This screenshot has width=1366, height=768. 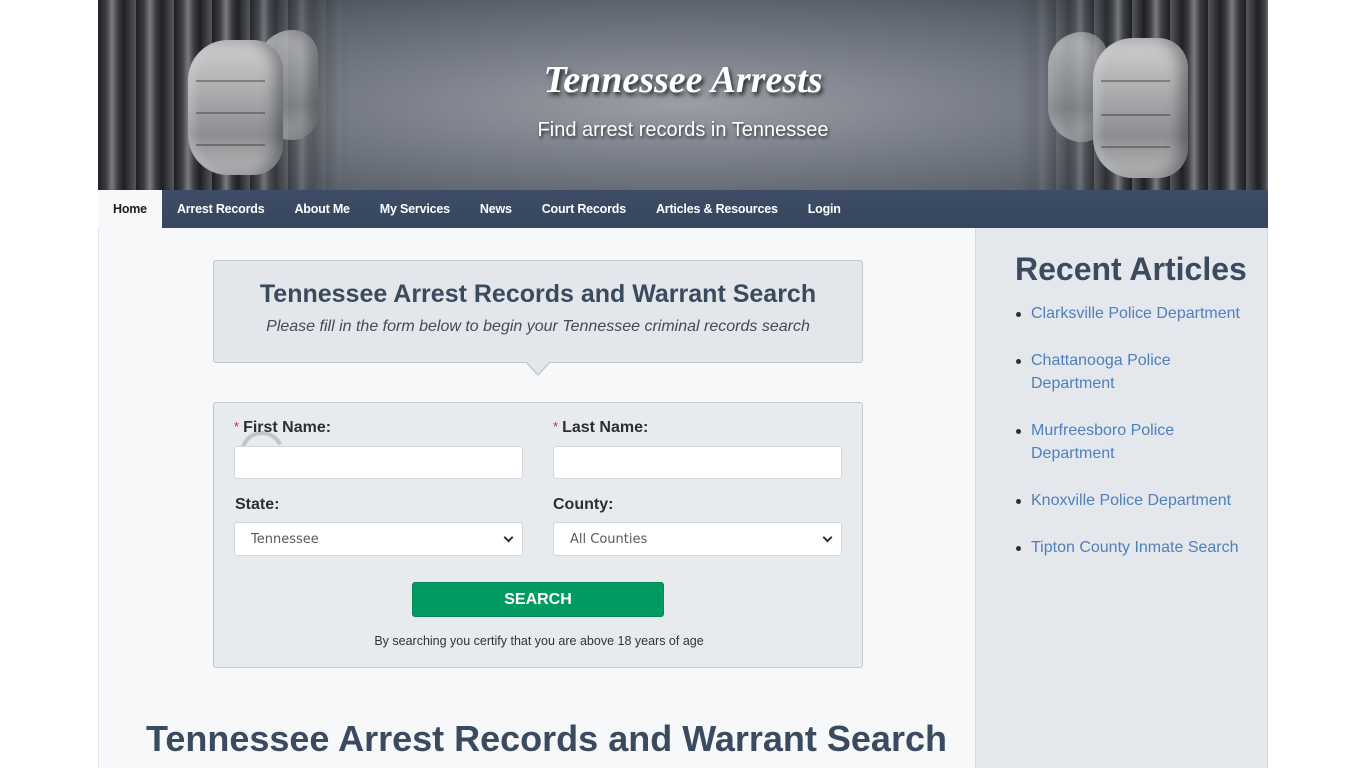 What do you see at coordinates (601, 427) in the screenshot?
I see `last-name-label: * Last Name:` at bounding box center [601, 427].